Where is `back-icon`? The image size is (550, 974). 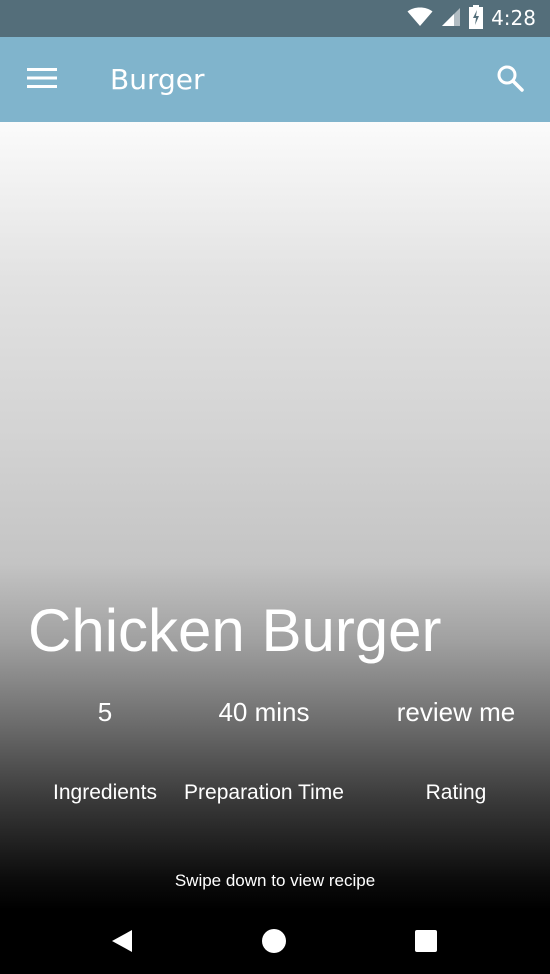 back-icon is located at coordinates (122, 943).